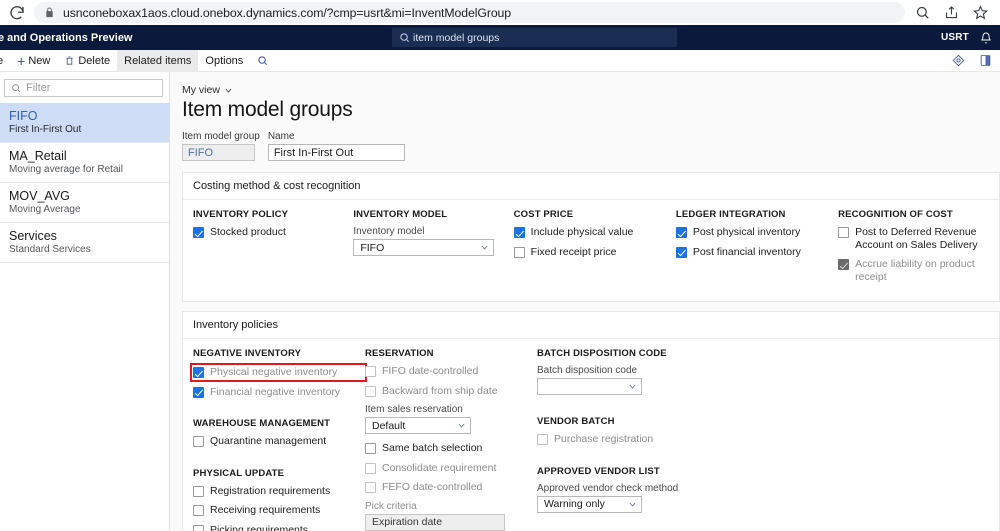  I want to click on checkbox-post-financial-inventory: Post financial inventory, so click(756, 252).